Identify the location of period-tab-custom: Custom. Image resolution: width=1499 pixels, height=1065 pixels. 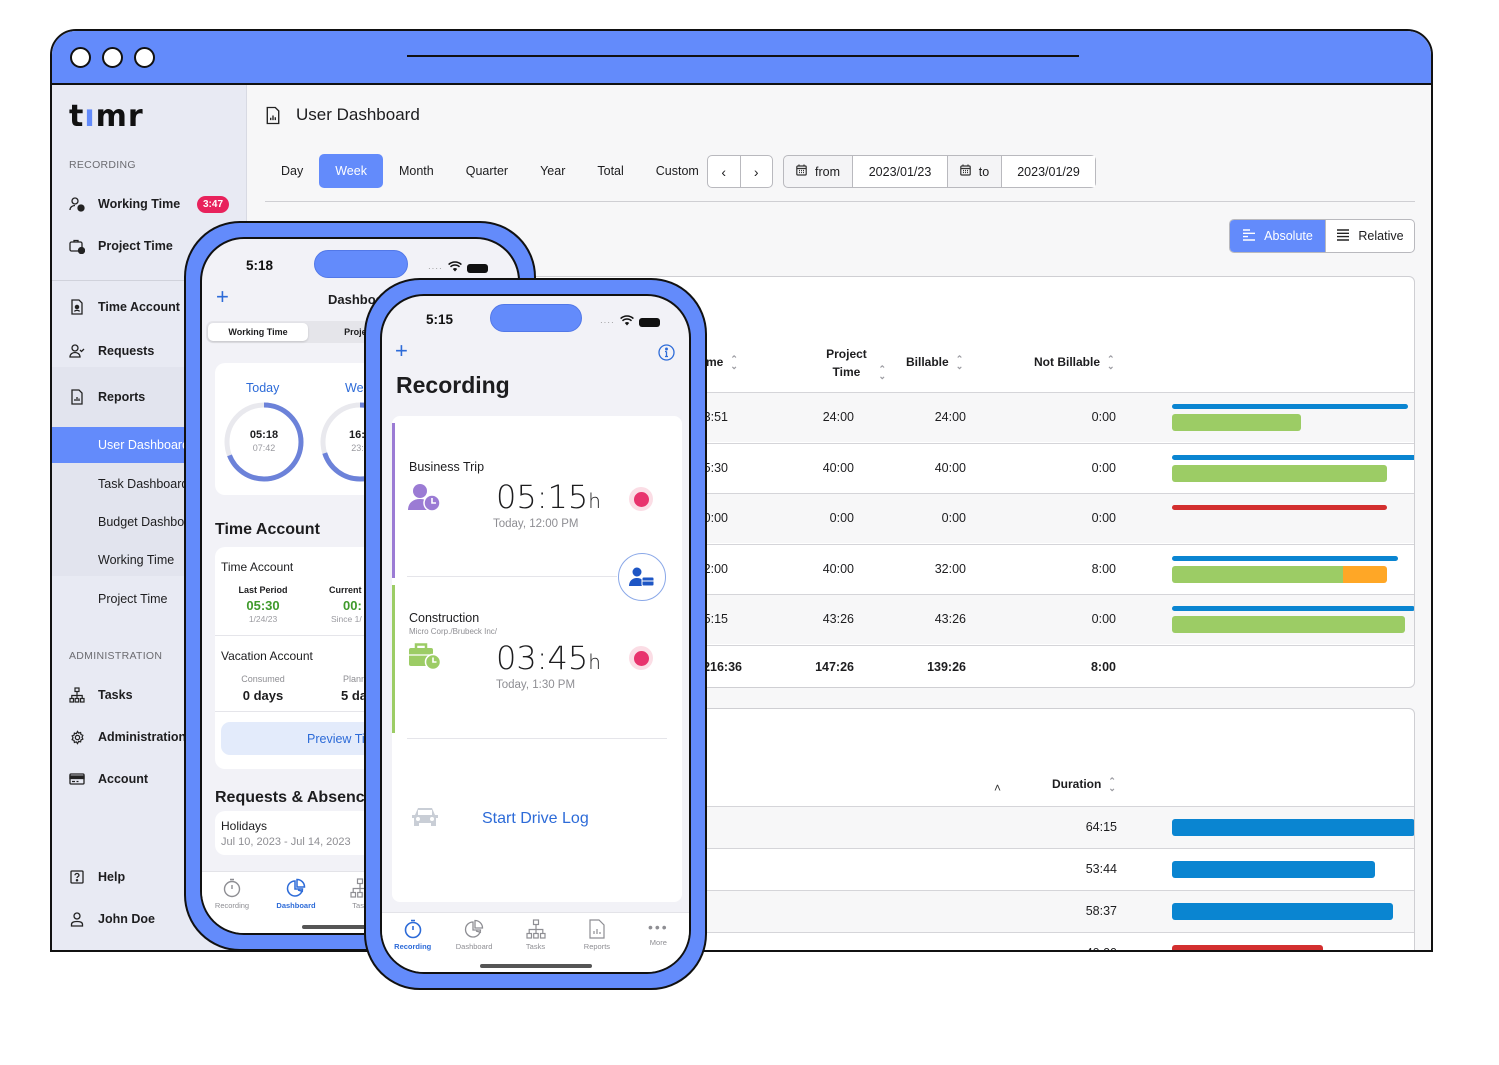
(677, 171).